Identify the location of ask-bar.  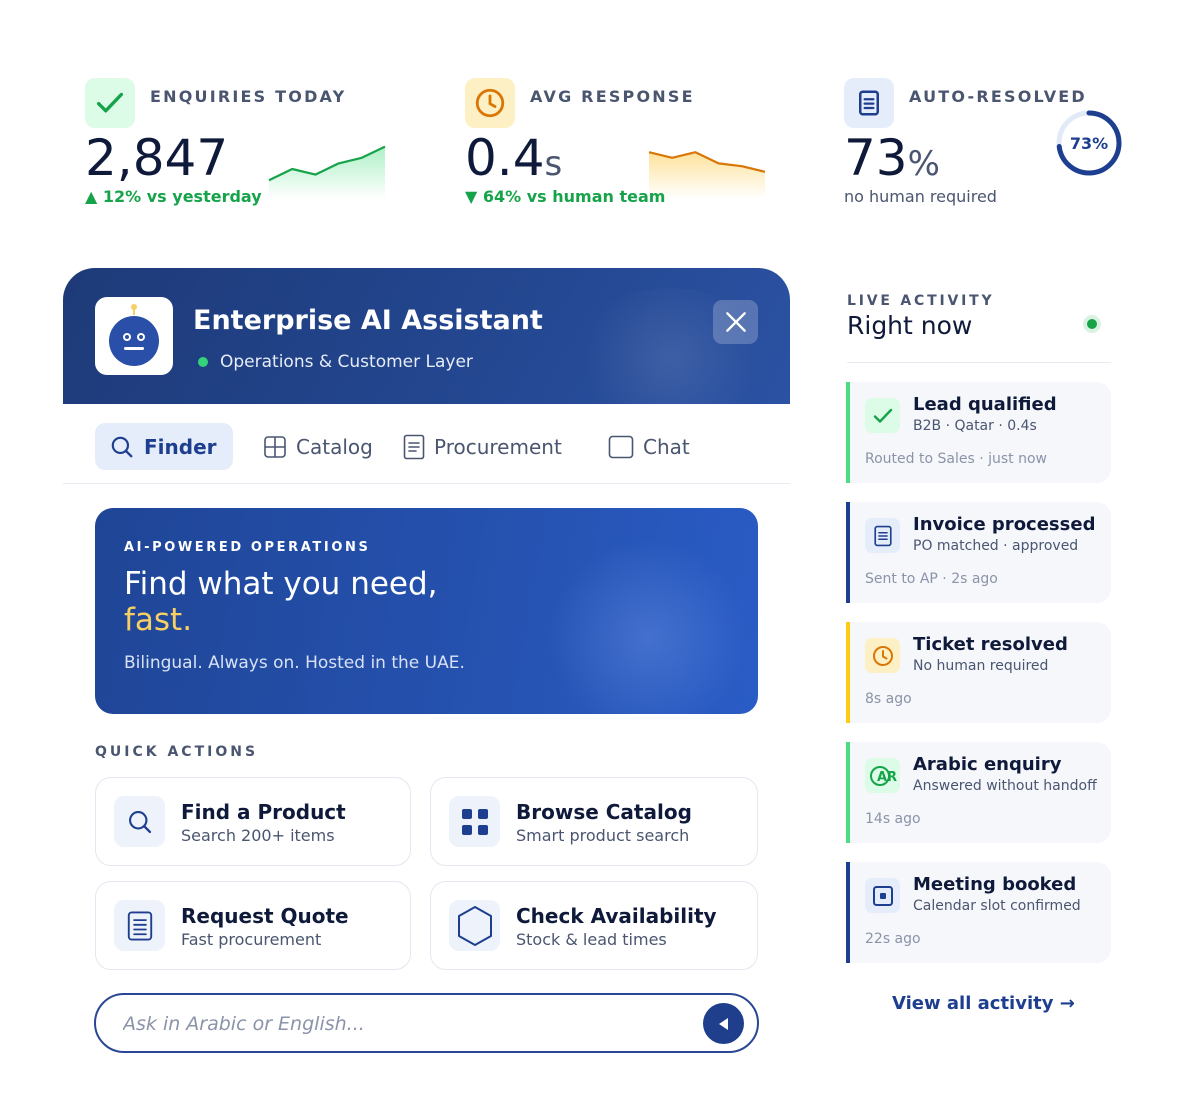
(426, 1023).